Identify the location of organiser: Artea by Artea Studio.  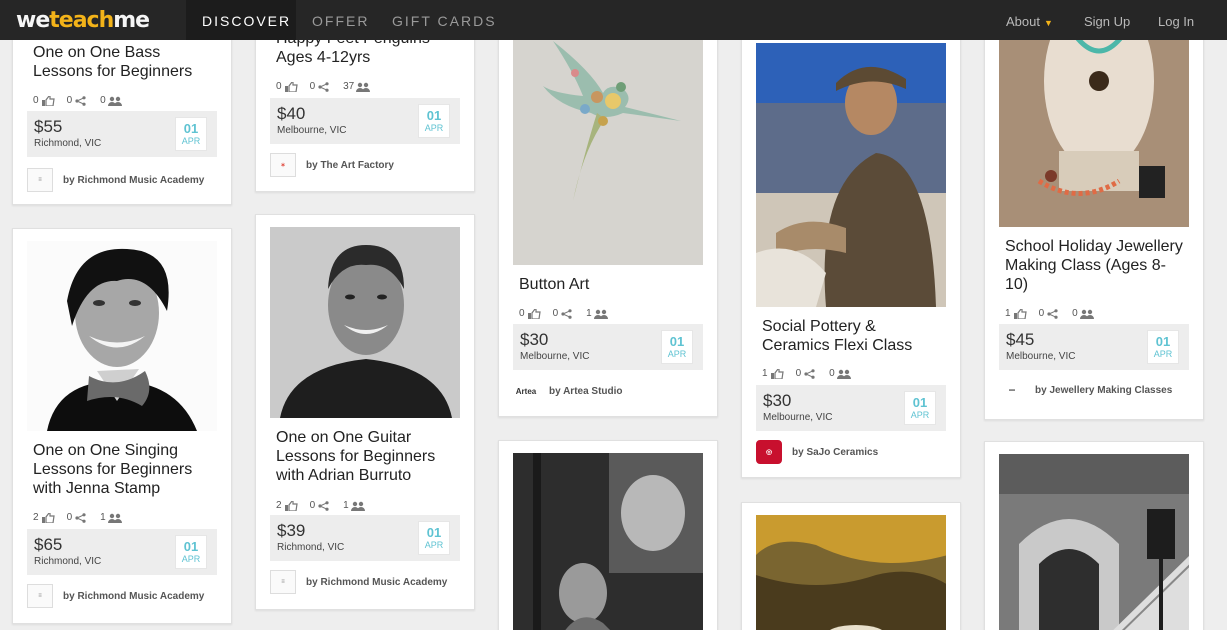
(610, 391).